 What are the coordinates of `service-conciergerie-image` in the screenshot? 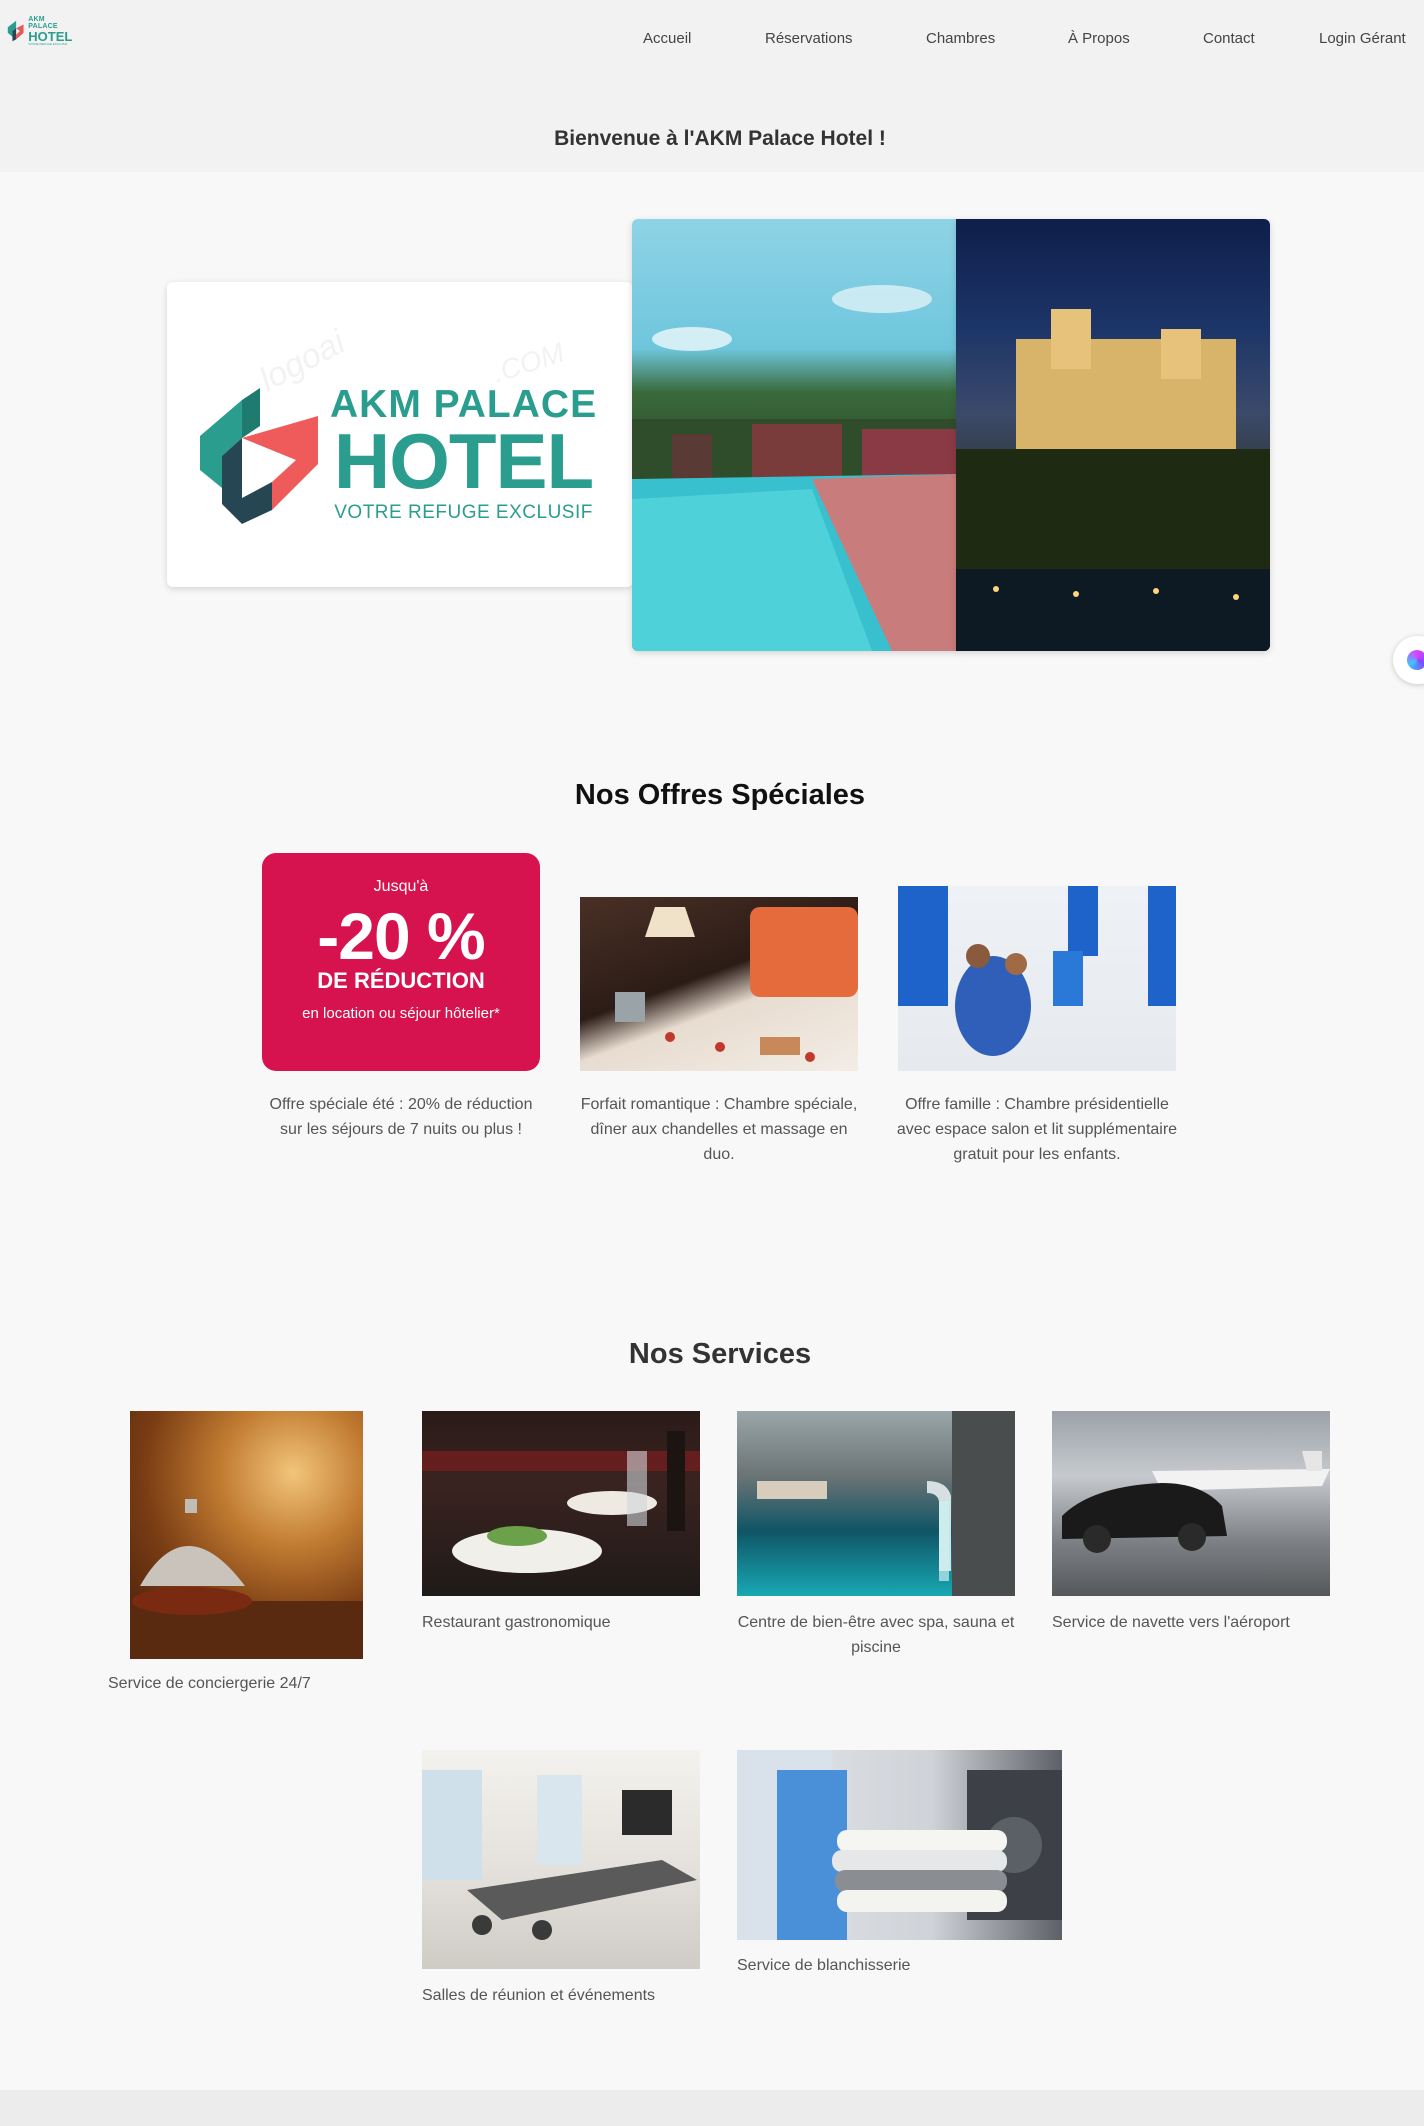 It's located at (246, 1535).